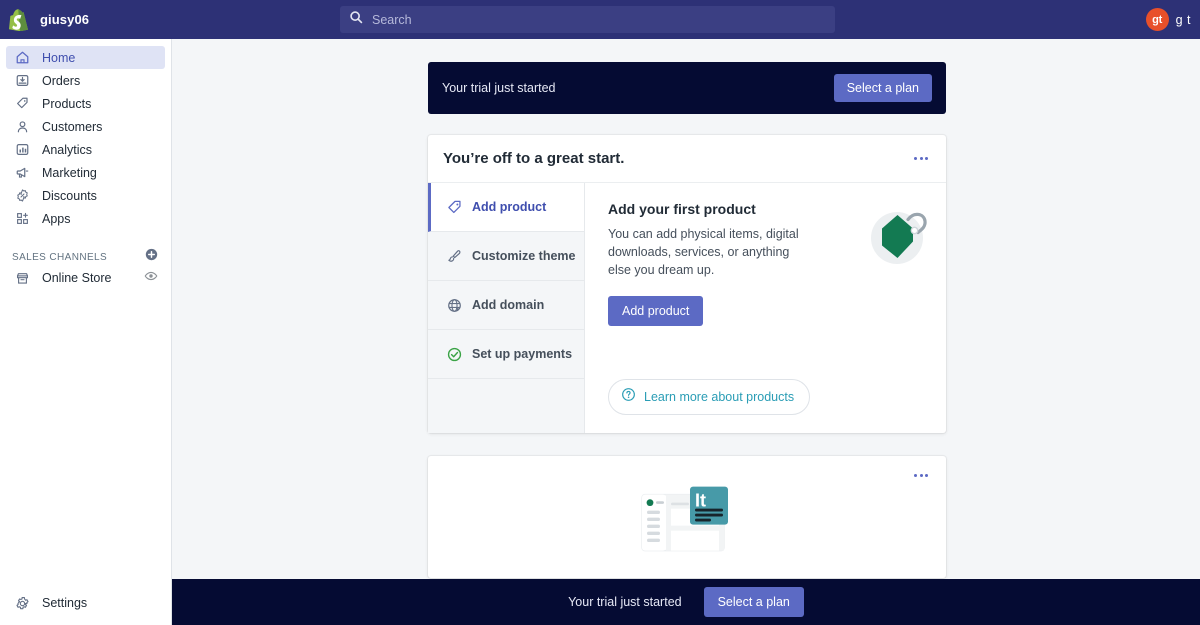  I want to click on learn-more-label: Learn more about products, so click(719, 397).